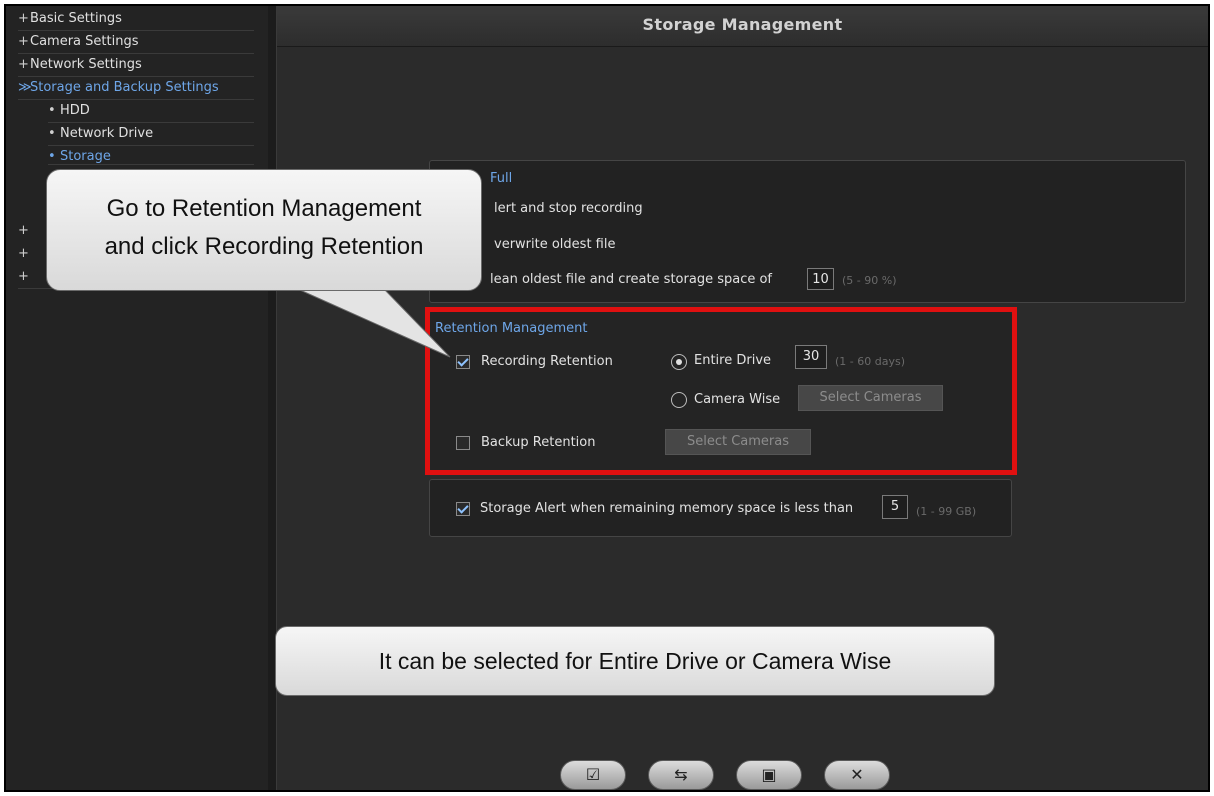 The height and width of the screenshot is (796, 1214). I want to click on callout-line-2: and click Recording Retention, so click(264, 246).